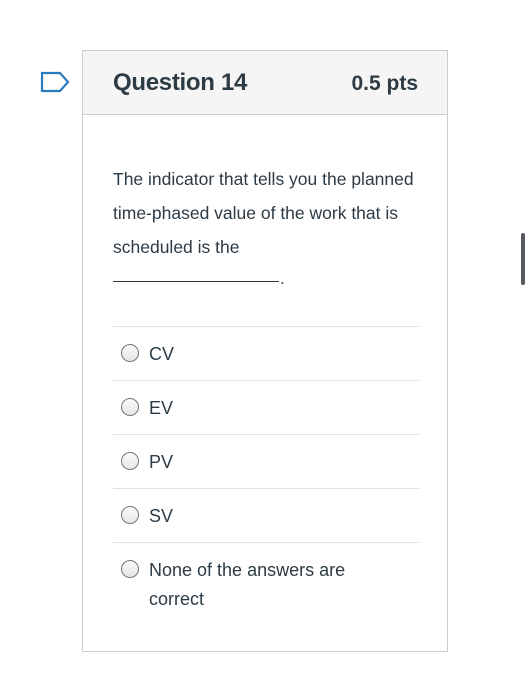 Image resolution: width=532 pixels, height=700 pixels. I want to click on answer-blank, so click(196, 281).